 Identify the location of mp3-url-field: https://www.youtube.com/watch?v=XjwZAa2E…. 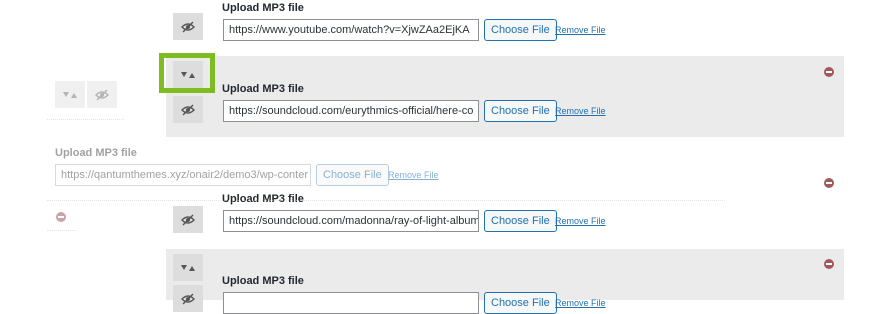
(351, 30).